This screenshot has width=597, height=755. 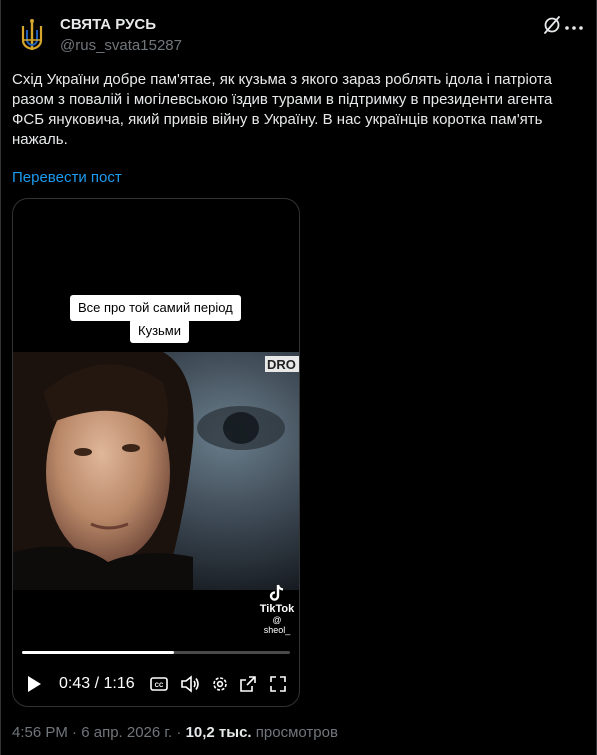 What do you see at coordinates (248, 684) in the screenshot?
I see `popout-icon` at bounding box center [248, 684].